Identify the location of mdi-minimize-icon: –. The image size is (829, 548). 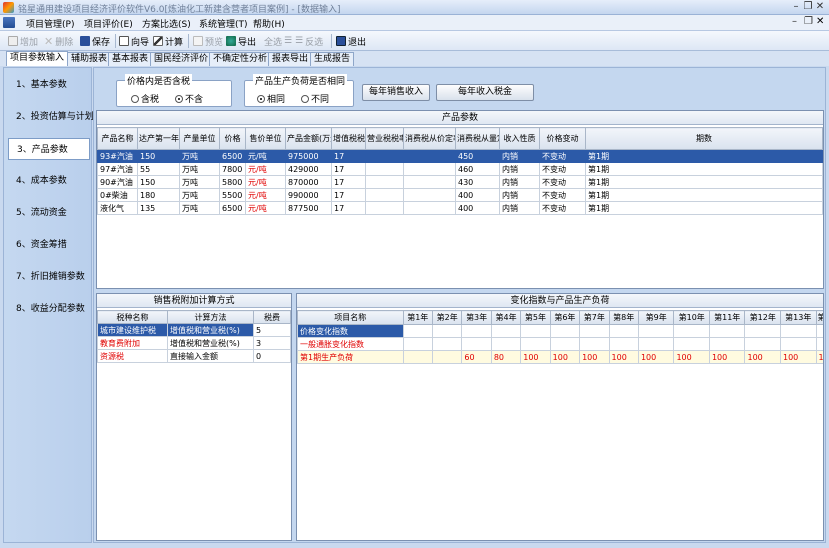
(794, 21).